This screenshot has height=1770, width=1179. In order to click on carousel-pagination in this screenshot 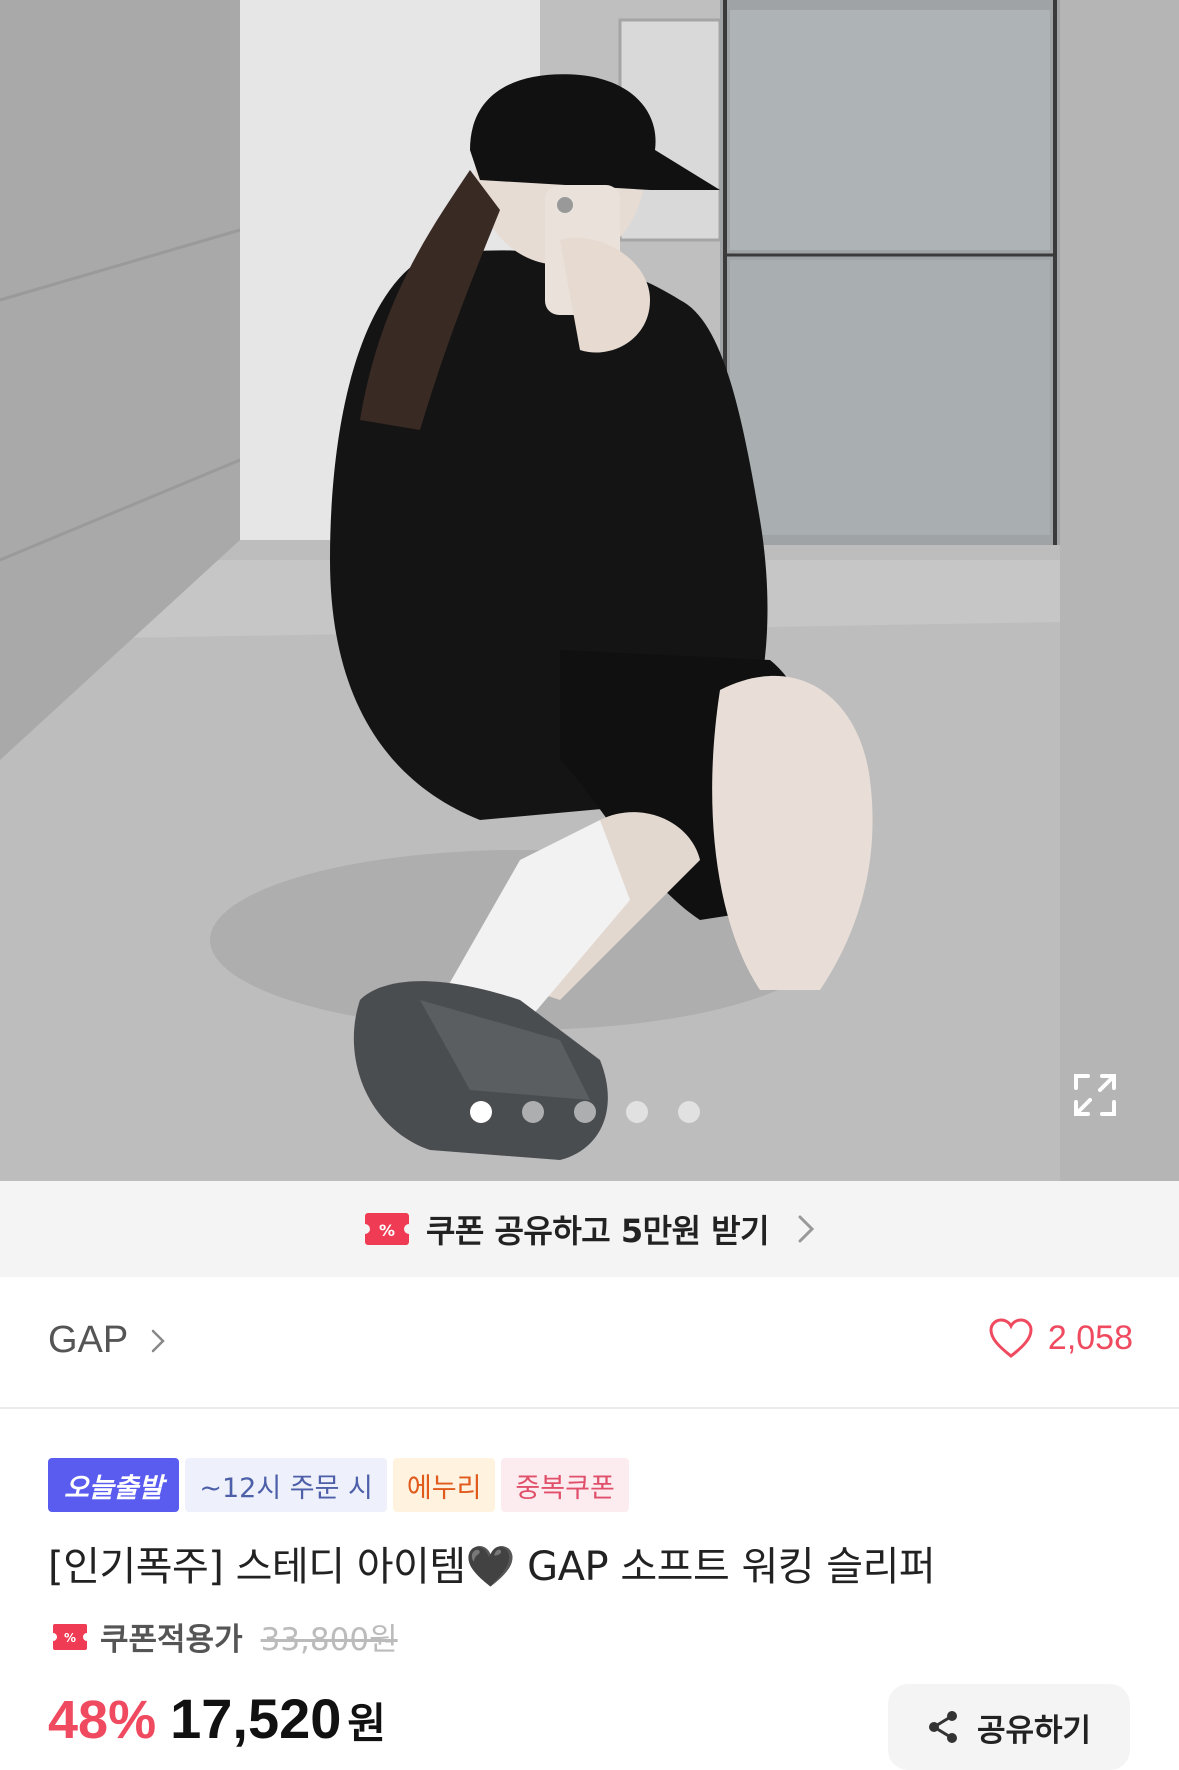, I will do `click(585, 1112)`.